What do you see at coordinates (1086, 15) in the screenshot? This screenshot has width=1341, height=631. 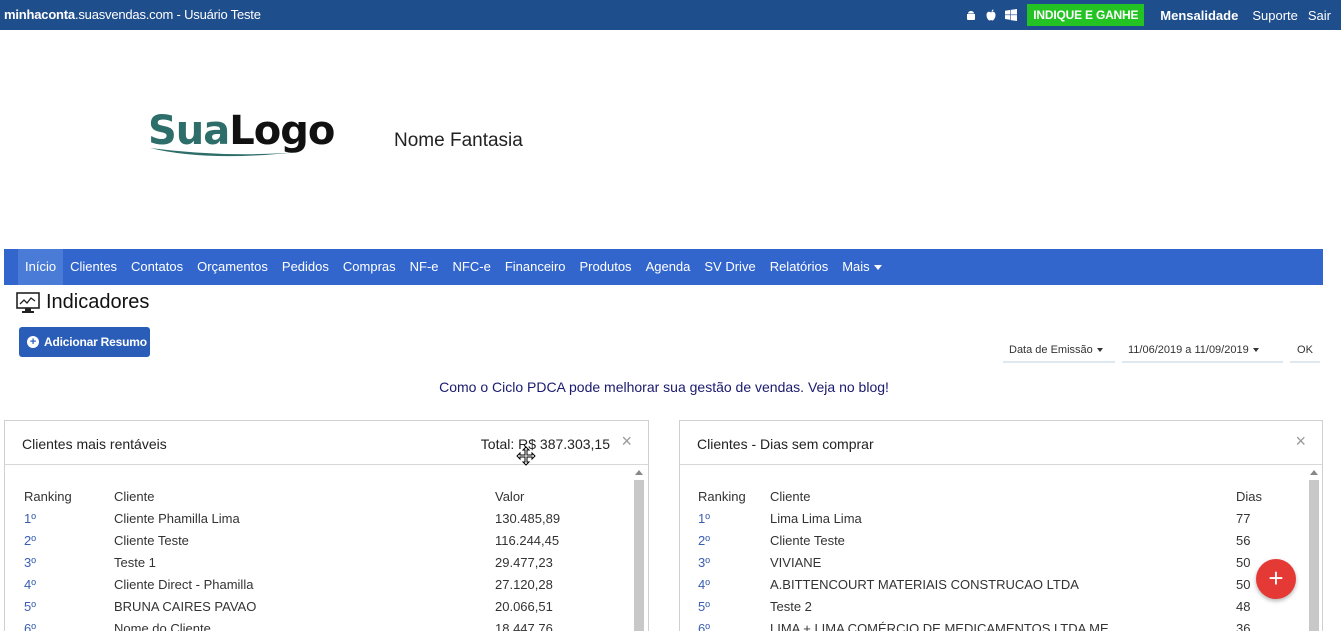 I see `indique-e-ganhe-button: INDIQUE E GANHE` at bounding box center [1086, 15].